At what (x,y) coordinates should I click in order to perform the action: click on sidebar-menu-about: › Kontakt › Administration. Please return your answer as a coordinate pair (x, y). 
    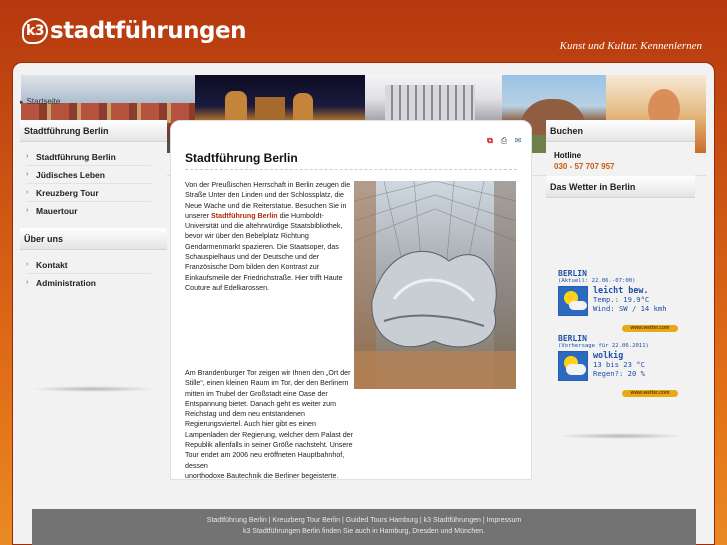
    Looking at the image, I should click on (93, 274).